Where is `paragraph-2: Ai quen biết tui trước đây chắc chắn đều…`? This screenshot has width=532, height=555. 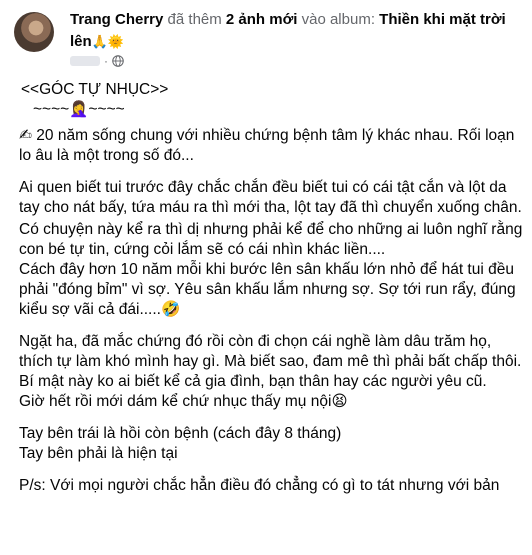 paragraph-2: Ai quen biết tui trước đây chắc chắn đều… is located at coordinates (270, 197).